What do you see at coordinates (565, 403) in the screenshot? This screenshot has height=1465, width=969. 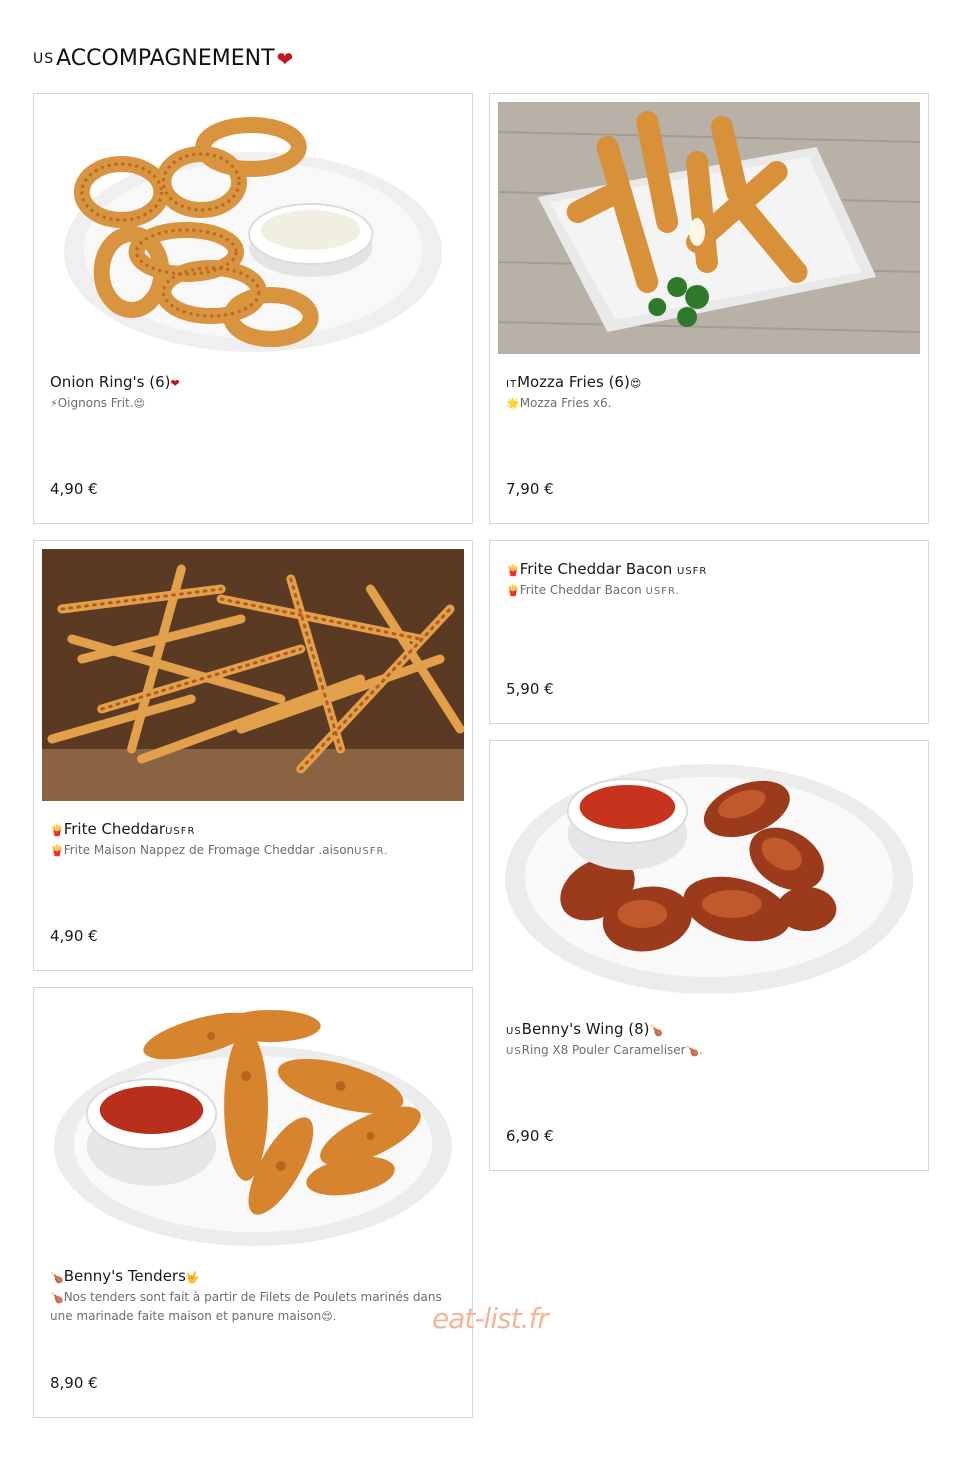 I see `item-description-text: Mozza Fries x6.` at bounding box center [565, 403].